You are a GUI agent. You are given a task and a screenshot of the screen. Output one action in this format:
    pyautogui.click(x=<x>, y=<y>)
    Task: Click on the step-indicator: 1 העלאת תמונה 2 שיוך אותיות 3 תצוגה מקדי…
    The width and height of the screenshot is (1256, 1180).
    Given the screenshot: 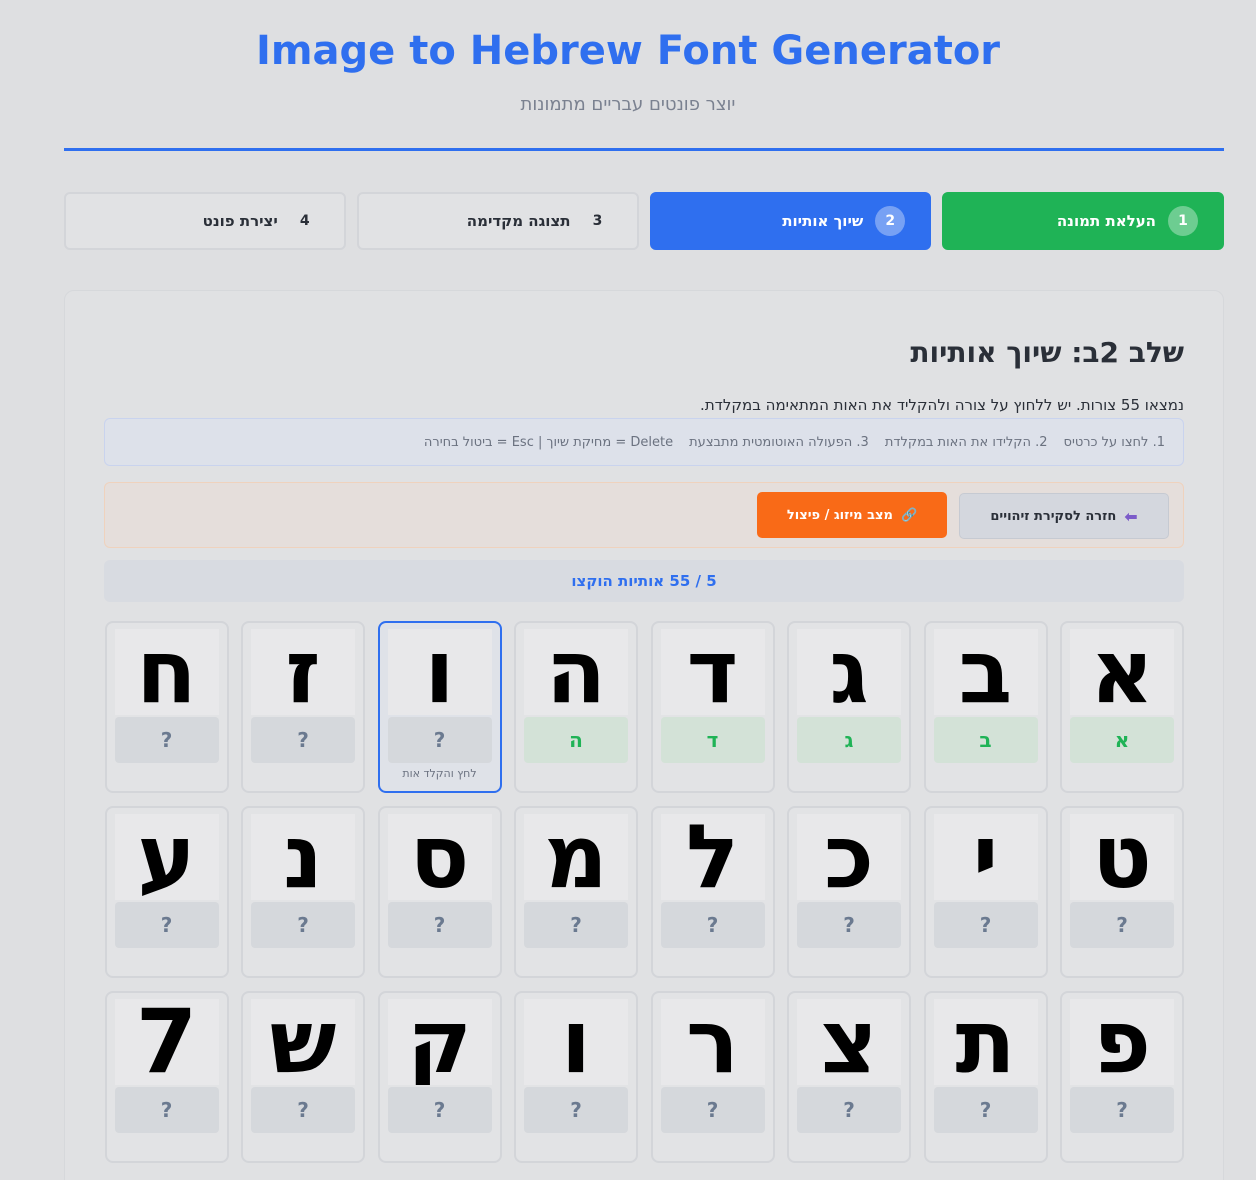 What is the action you would take?
    pyautogui.click(x=644, y=221)
    